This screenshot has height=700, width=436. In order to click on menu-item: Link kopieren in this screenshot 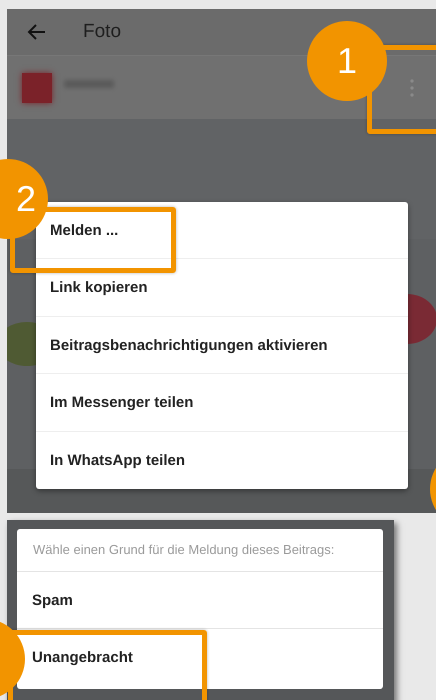, I will do `click(99, 288)`.